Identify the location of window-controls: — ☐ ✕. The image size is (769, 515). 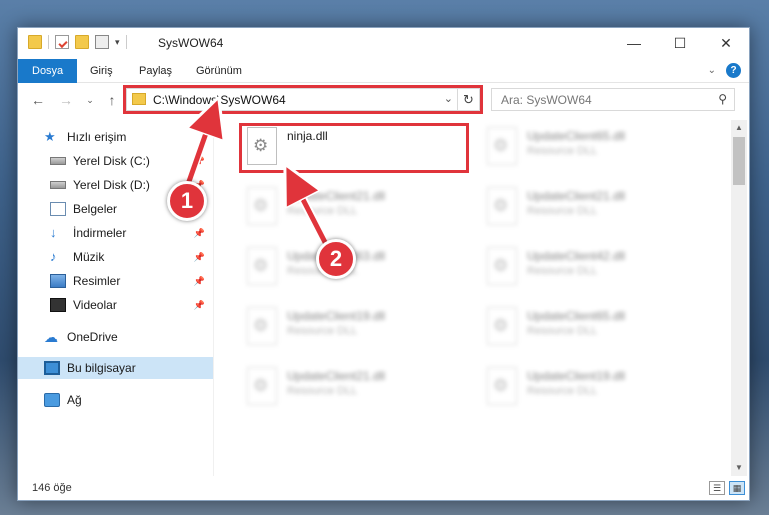
(680, 43).